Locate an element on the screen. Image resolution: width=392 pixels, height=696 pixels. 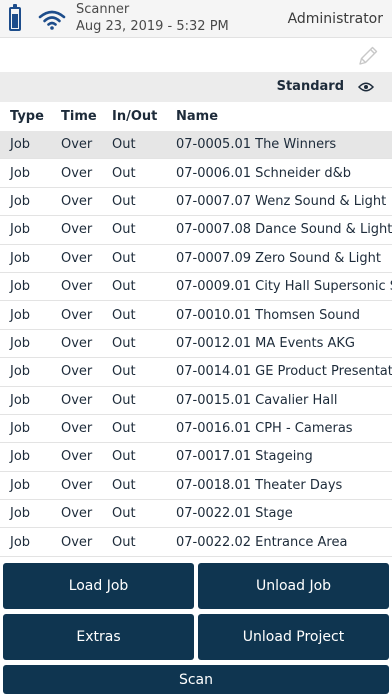
view-selector: Standard is located at coordinates (196, 87).